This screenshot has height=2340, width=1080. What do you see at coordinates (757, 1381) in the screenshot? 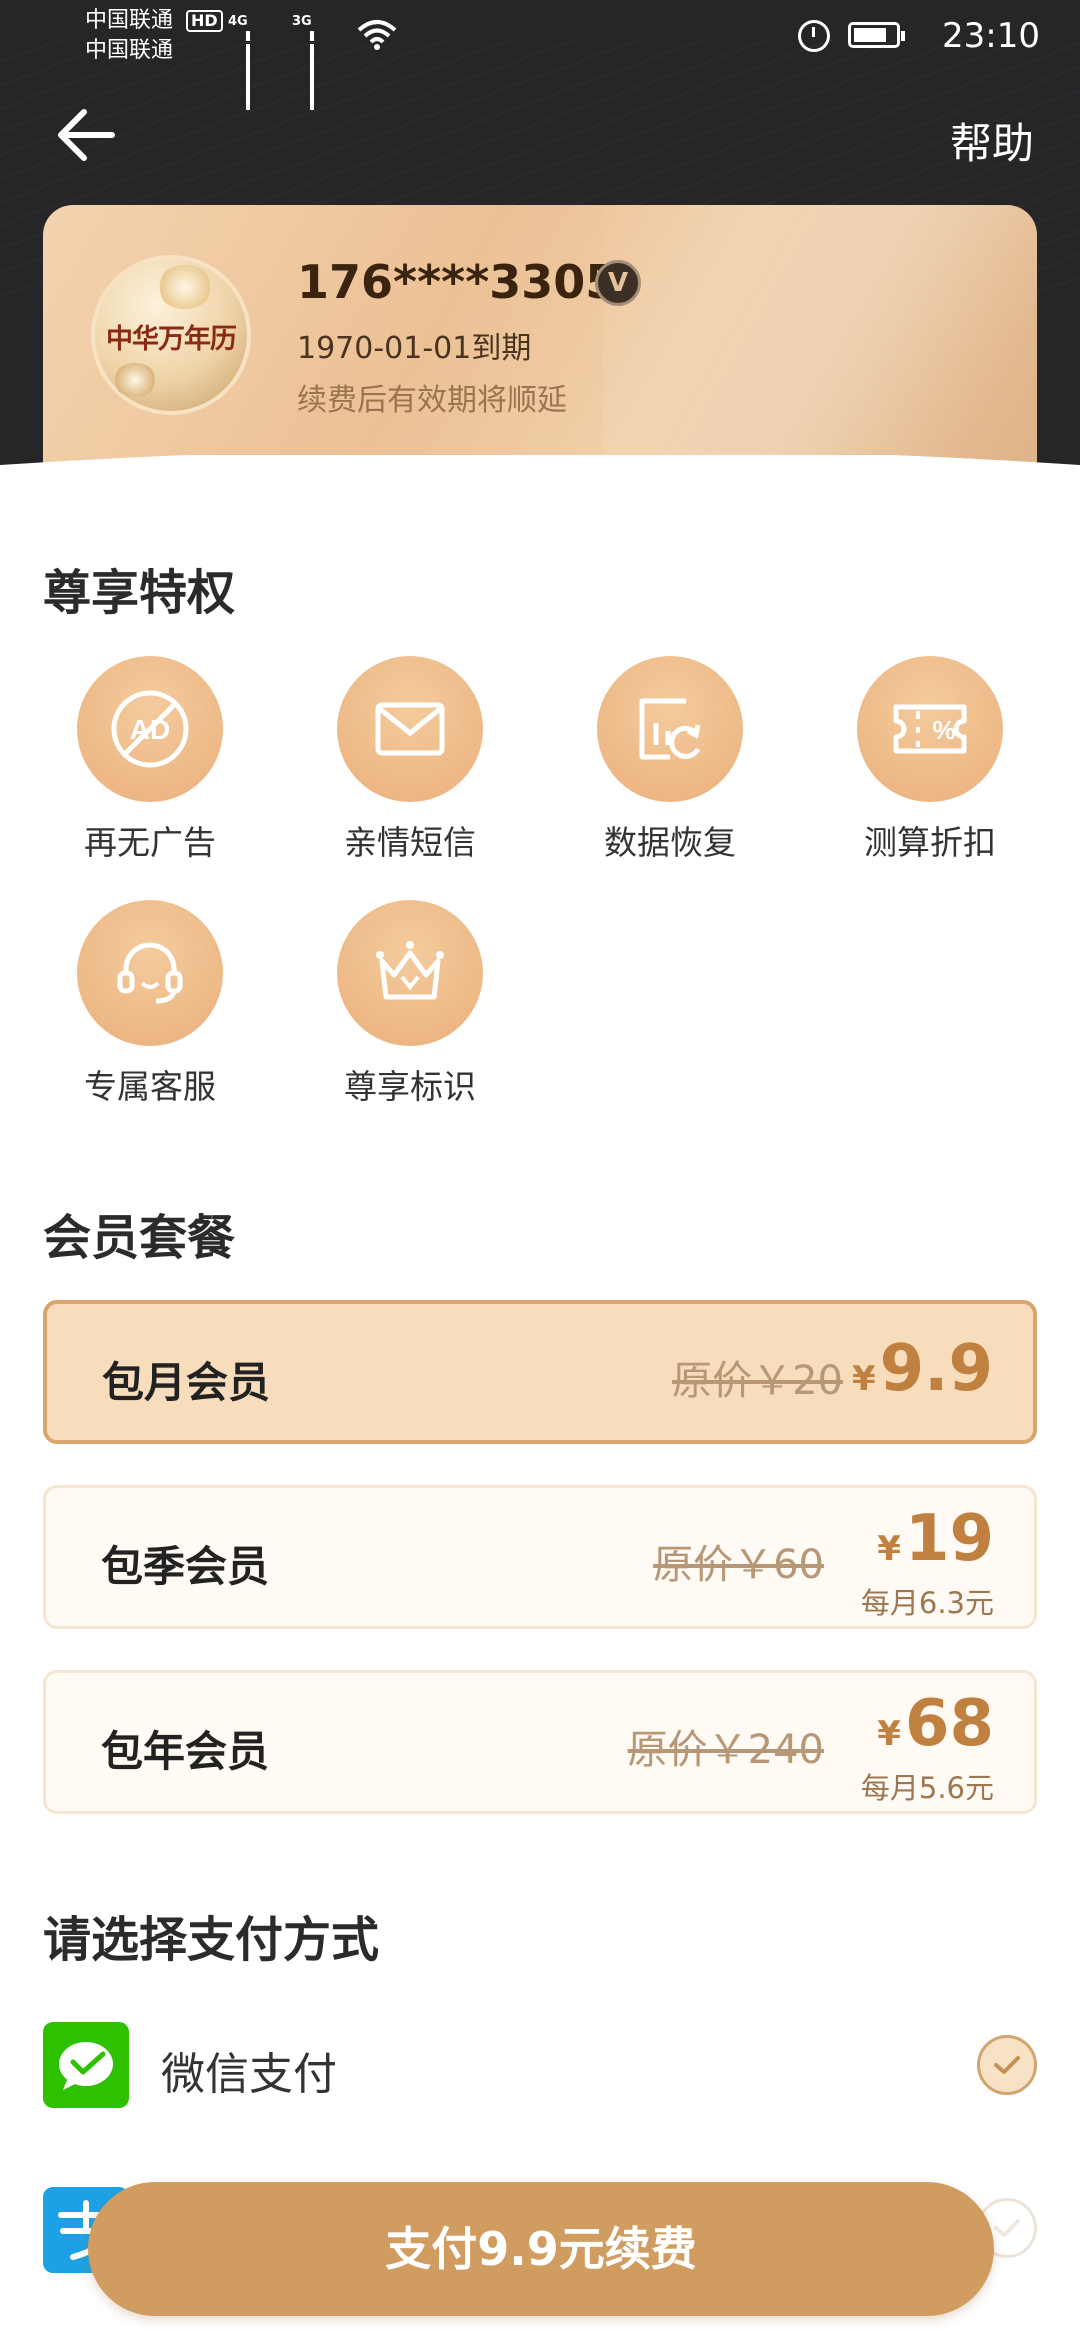
I see `plan-original-price: 原价￥20` at bounding box center [757, 1381].